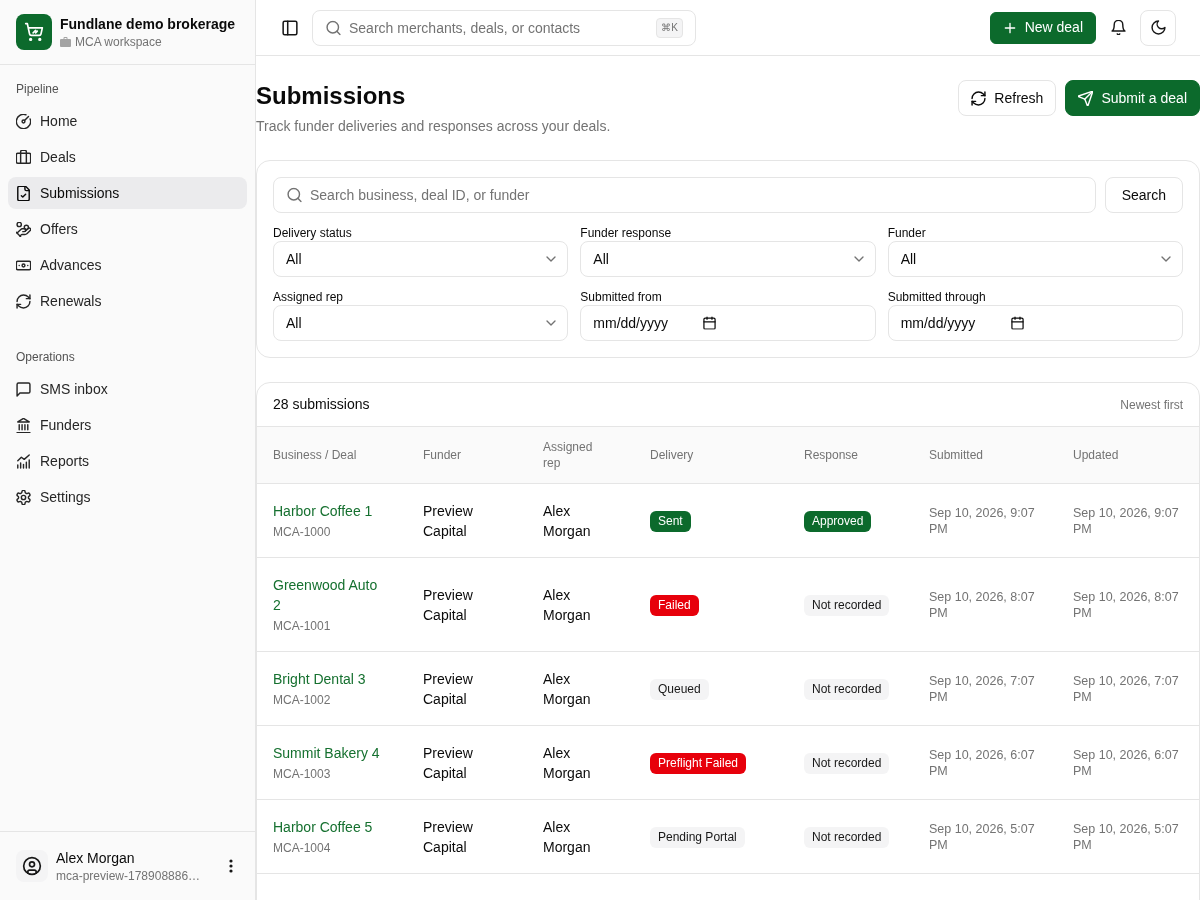 Image resolution: width=1200 pixels, height=900 pixels. What do you see at coordinates (45, 357) in the screenshot?
I see `nav-section-label: Operations` at bounding box center [45, 357].